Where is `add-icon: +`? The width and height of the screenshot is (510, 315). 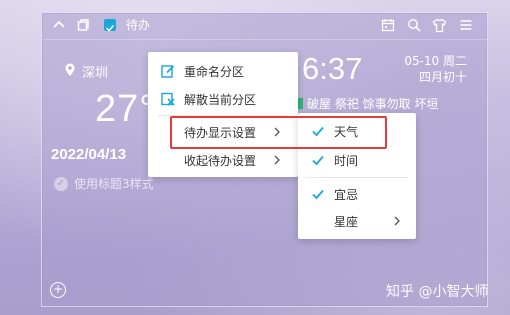
add-icon: + is located at coordinates (58, 290).